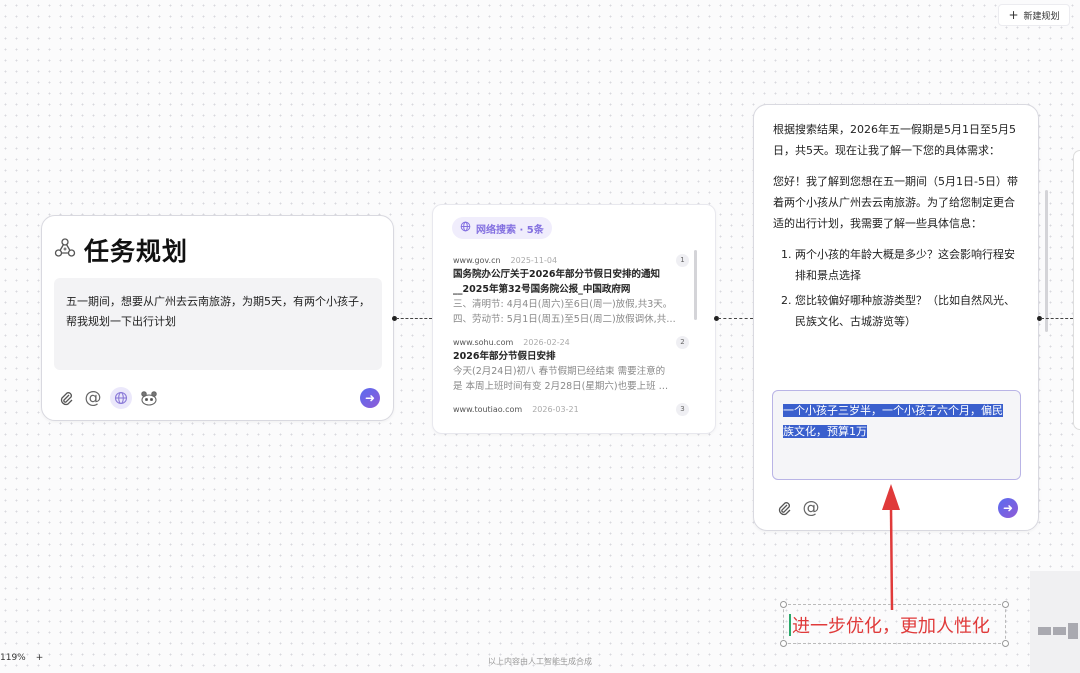 Image resolution: width=1080 pixels, height=673 pixels. Describe the element at coordinates (893, 421) in the screenshot. I see `selected-reply-text: 一个小孩子三岁半，一个小孩子六个月，偏民族文化，预算1万` at that location.